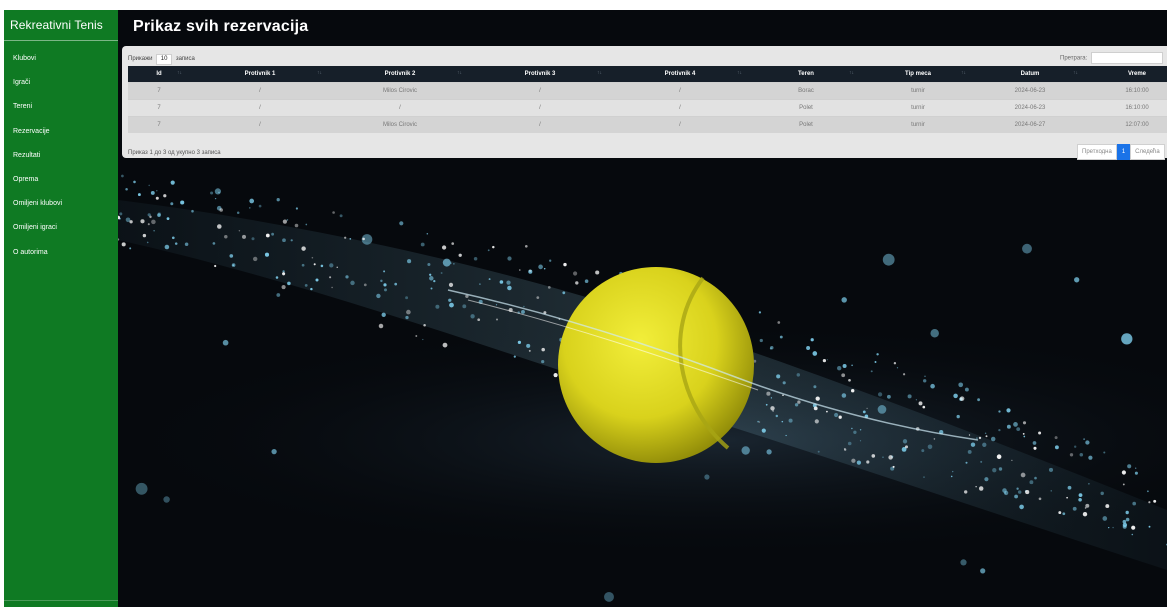 The height and width of the screenshot is (607, 1167). I want to click on column-header-protivnik-4: Protivnik 4 ↑↓, so click(680, 74).